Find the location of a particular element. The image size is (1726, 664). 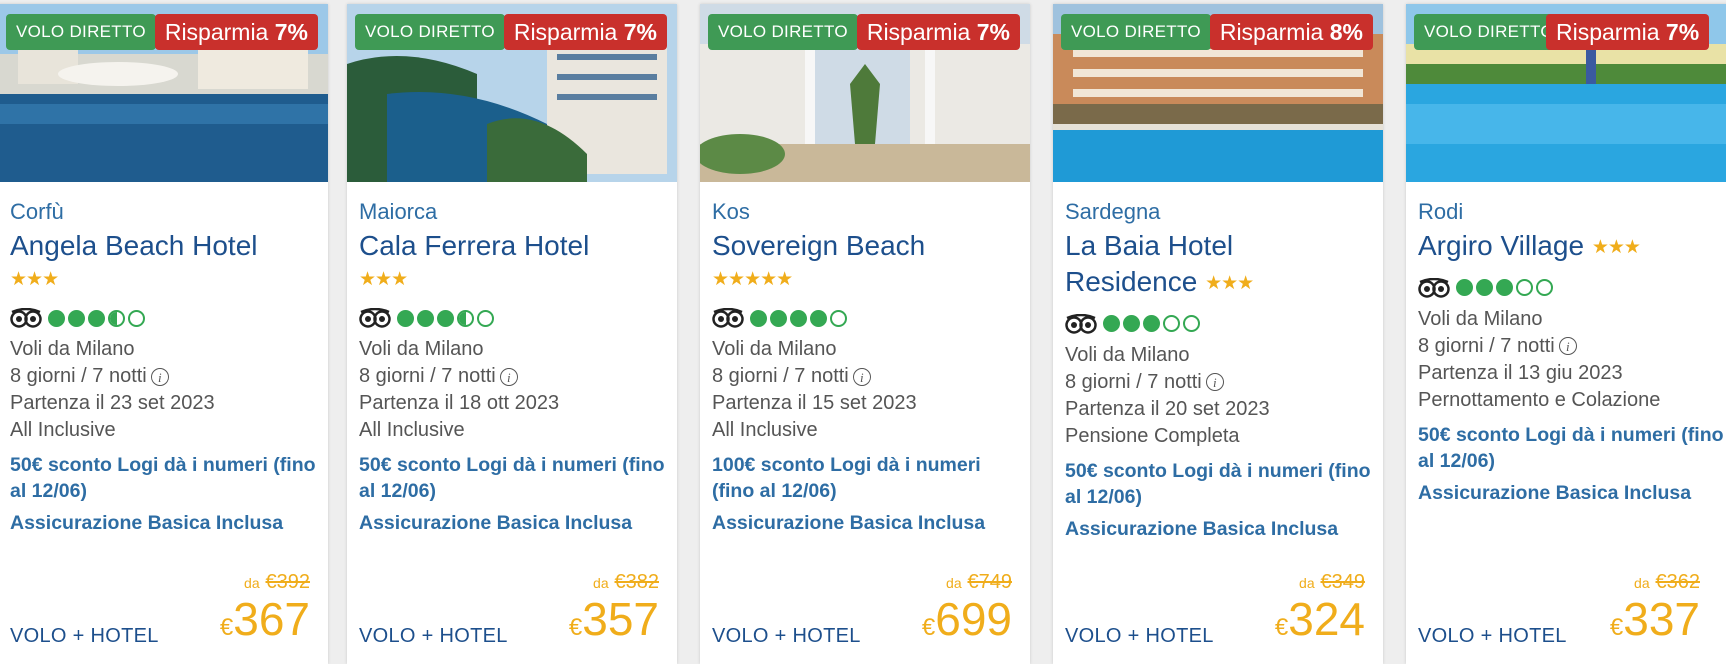

price-area: da €749 VOLO + HOTEL €699 is located at coordinates (862, 612).